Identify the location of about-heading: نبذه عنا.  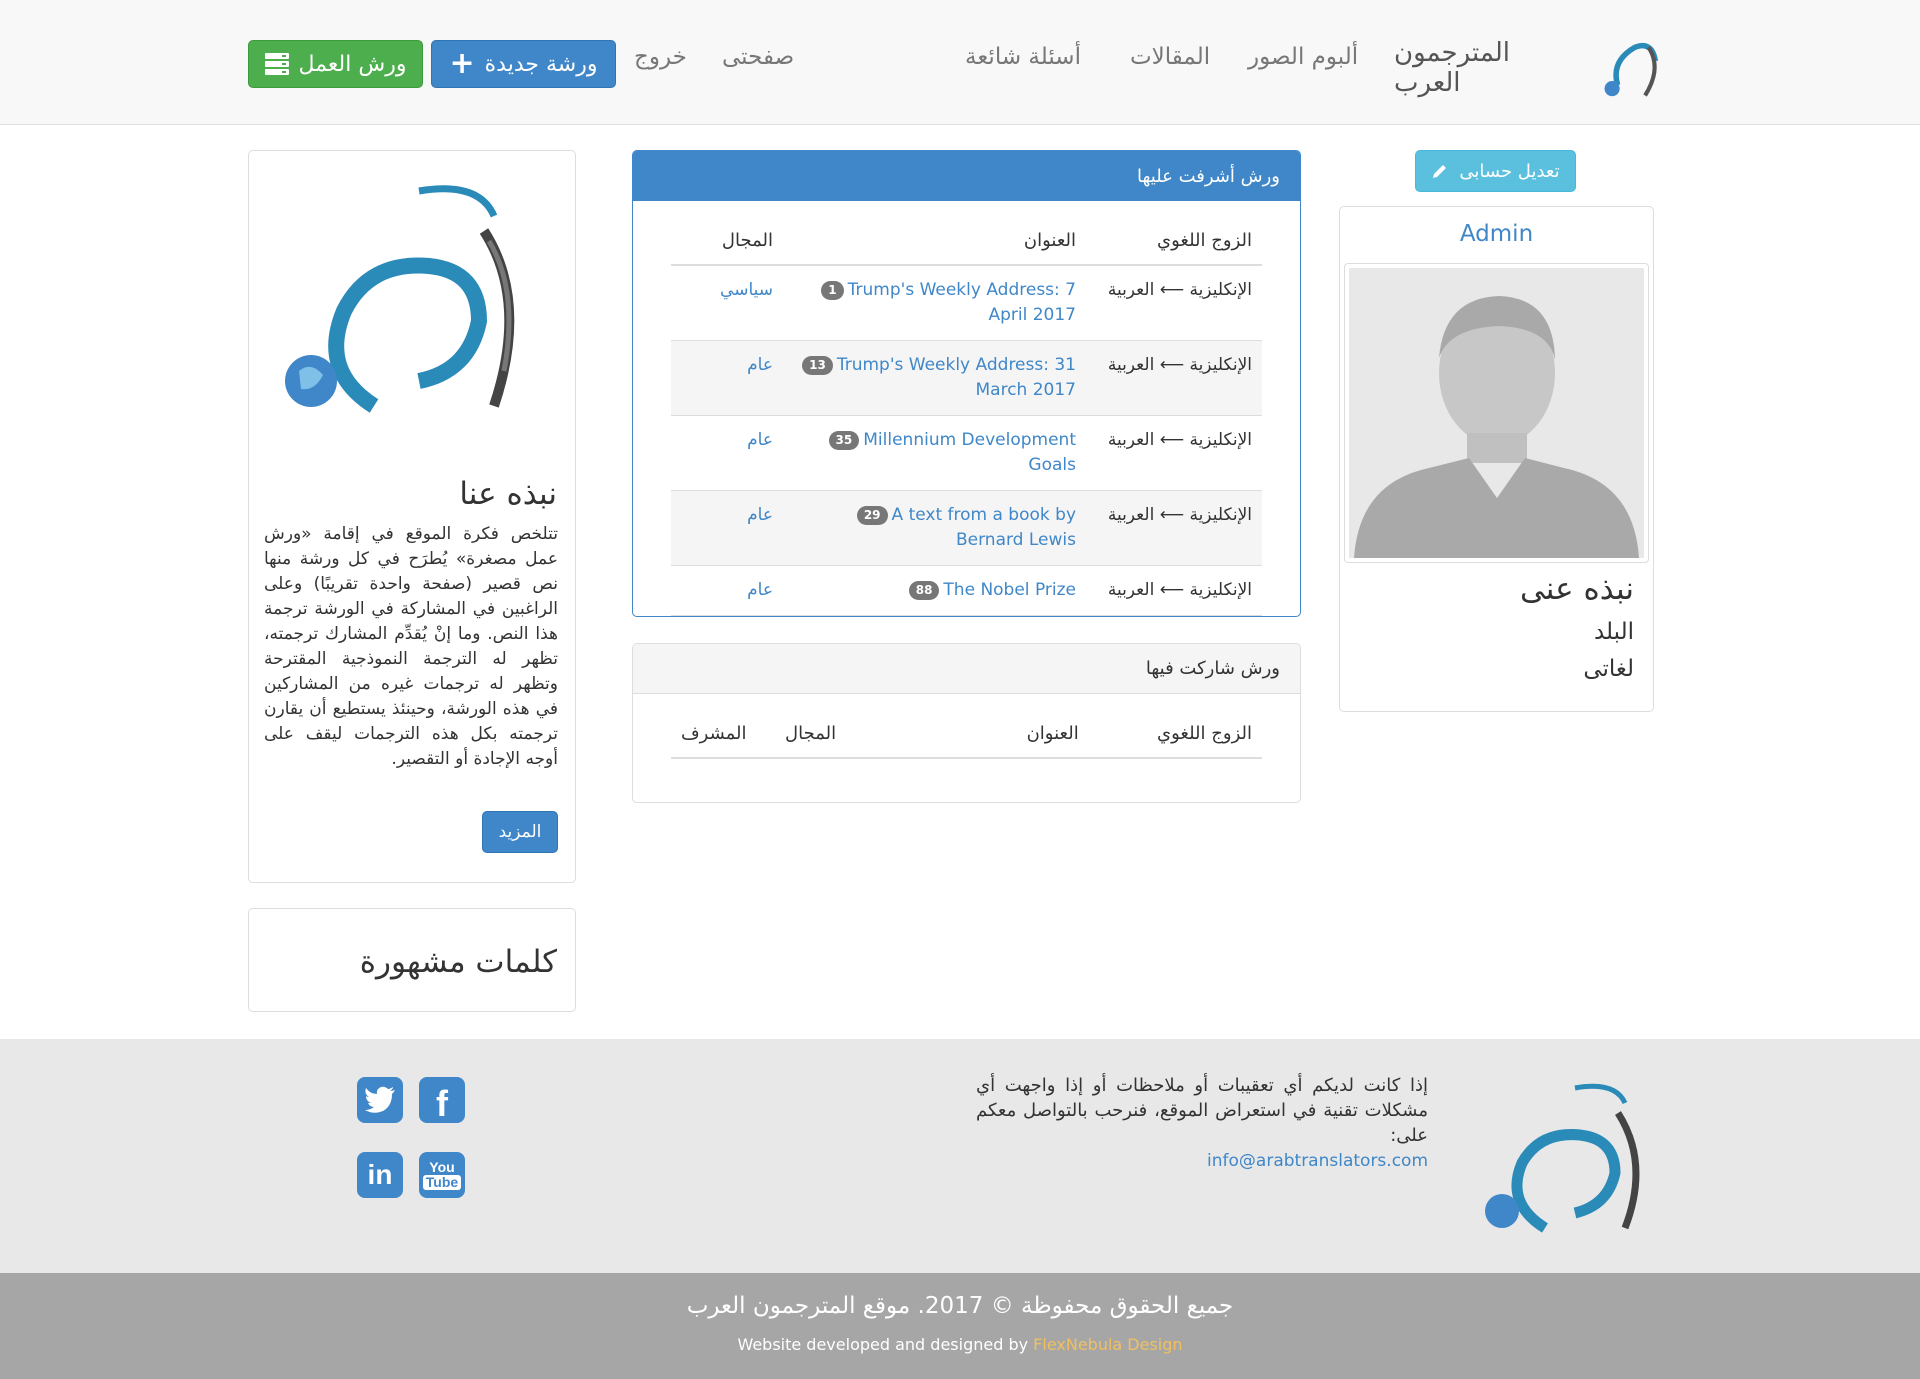
(508, 494).